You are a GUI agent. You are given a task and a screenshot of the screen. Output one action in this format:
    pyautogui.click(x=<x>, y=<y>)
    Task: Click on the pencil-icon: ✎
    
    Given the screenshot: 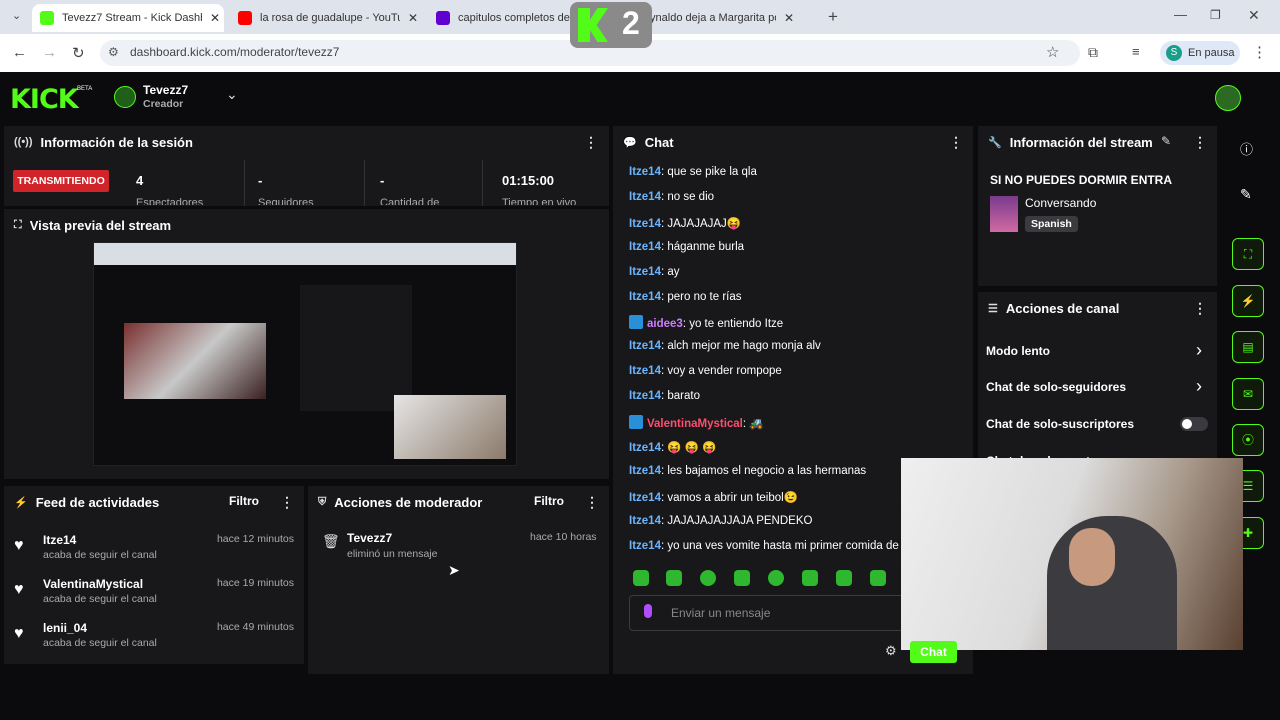 What is the action you would take?
    pyautogui.click(x=1246, y=194)
    